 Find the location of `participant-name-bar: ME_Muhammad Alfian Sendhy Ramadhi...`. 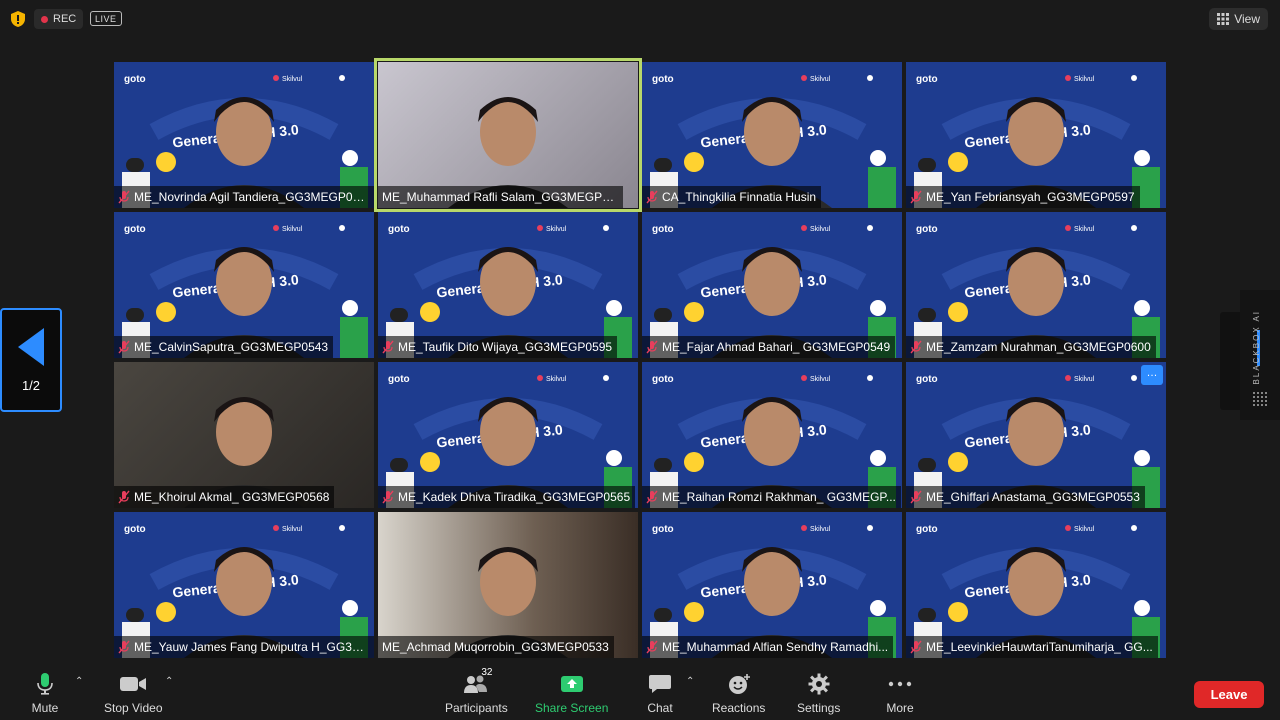

participant-name-bar: ME_Muhammad Alfian Sendhy Ramadhi... is located at coordinates (768, 647).